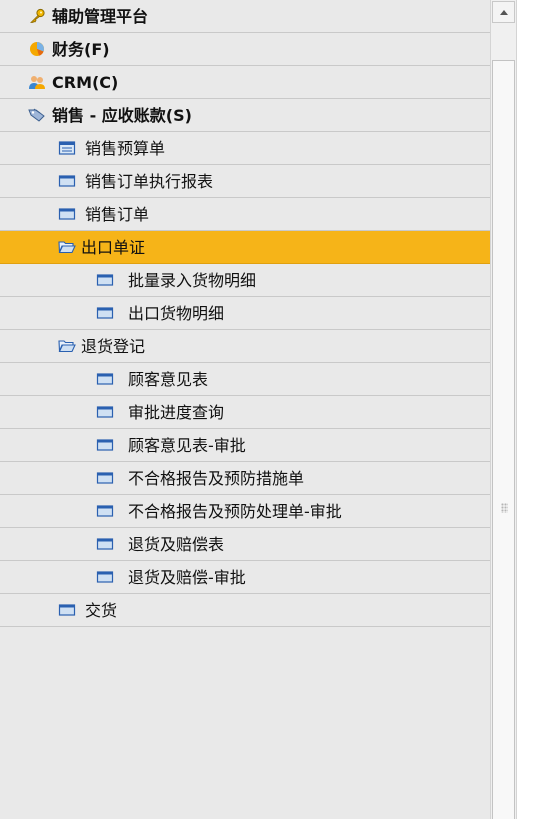 Image resolution: width=533 pixels, height=819 pixels. What do you see at coordinates (245, 247) in the screenshot?
I see `tree-item-export-documents: 出口单证` at bounding box center [245, 247].